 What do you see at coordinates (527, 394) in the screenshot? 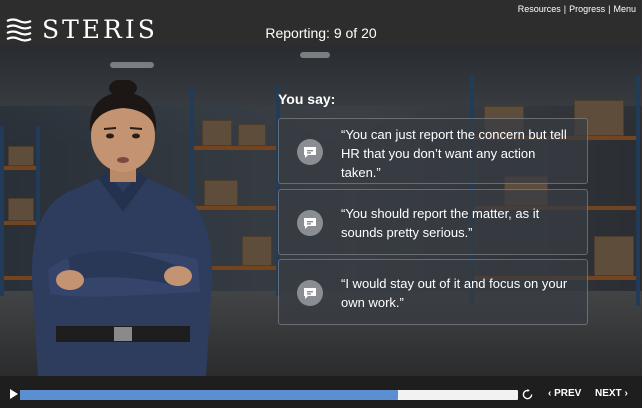
I see `replay-icon` at bounding box center [527, 394].